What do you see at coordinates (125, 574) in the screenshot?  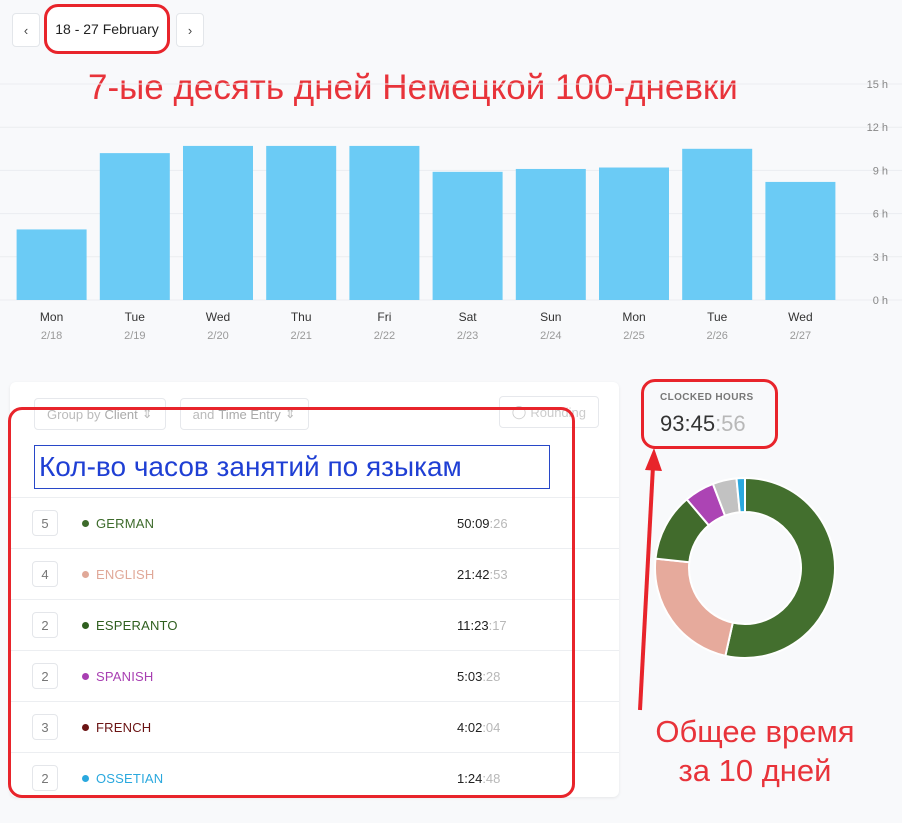 I see `language-name: ENGLISH` at bounding box center [125, 574].